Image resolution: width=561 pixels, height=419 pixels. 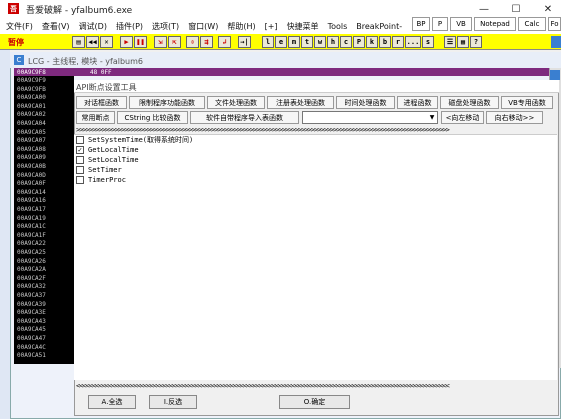 What do you see at coordinates (31, 106) in the screenshot?
I see `address-row: 00A9CA01` at bounding box center [31, 106].